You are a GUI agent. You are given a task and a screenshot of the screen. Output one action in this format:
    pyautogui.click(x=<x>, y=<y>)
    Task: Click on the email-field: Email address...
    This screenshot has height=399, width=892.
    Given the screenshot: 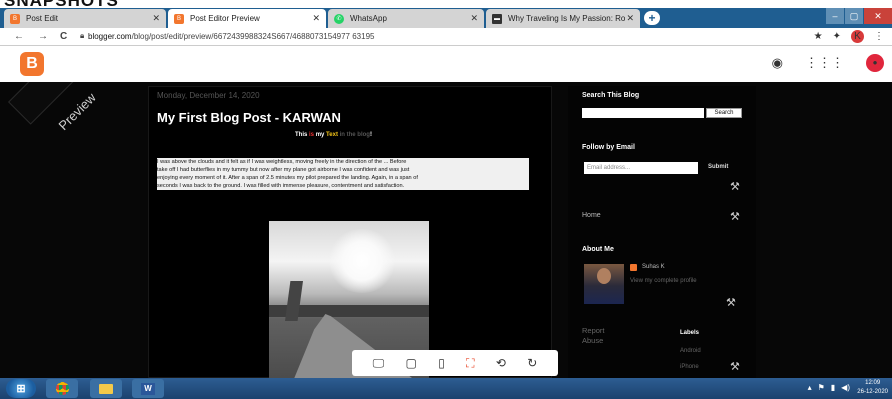 What is the action you would take?
    pyautogui.click(x=641, y=168)
    